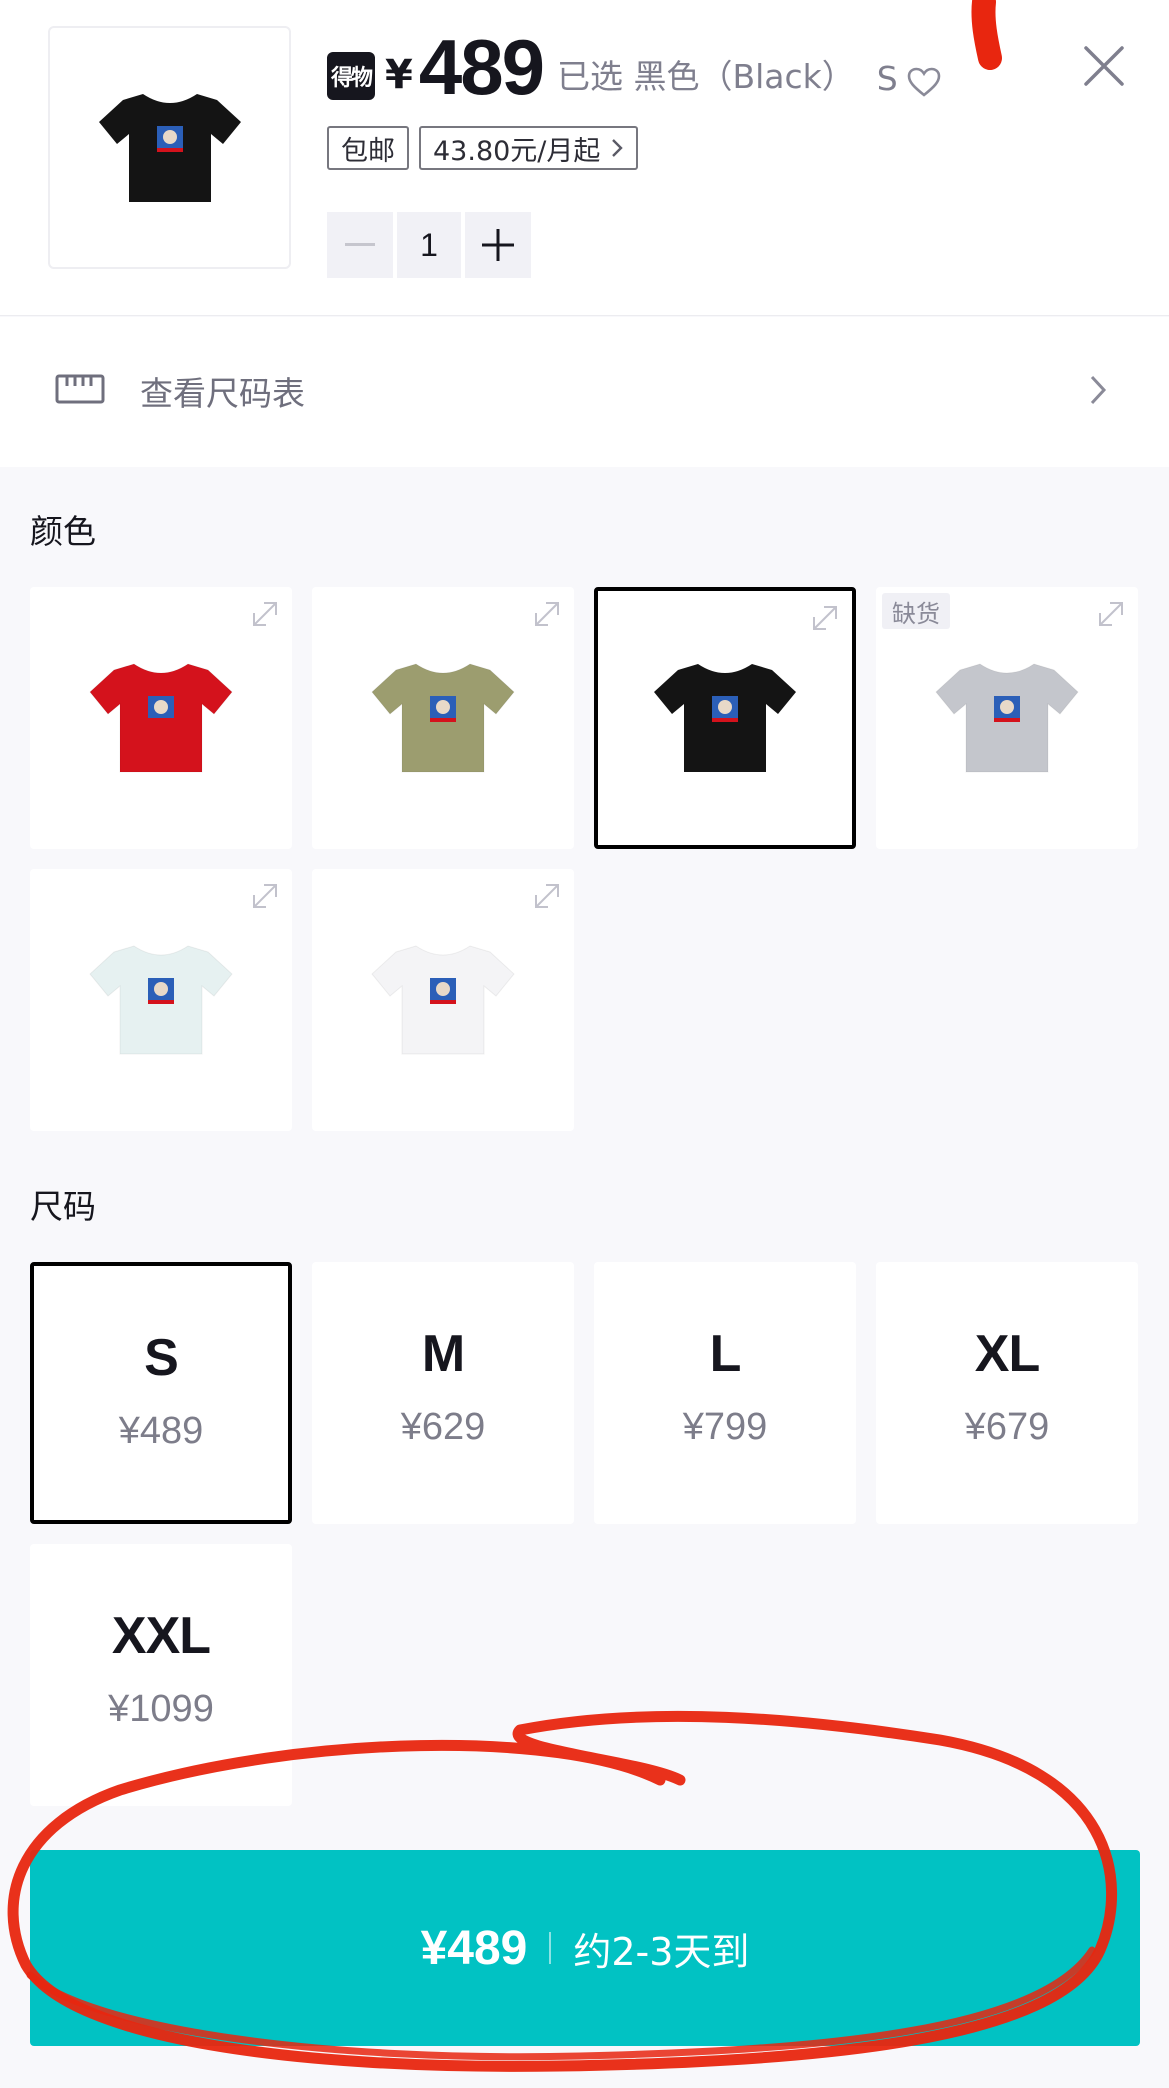 The width and height of the screenshot is (1169, 2088). I want to click on size-option-xxl: XXL ¥1099, so click(161, 1675).